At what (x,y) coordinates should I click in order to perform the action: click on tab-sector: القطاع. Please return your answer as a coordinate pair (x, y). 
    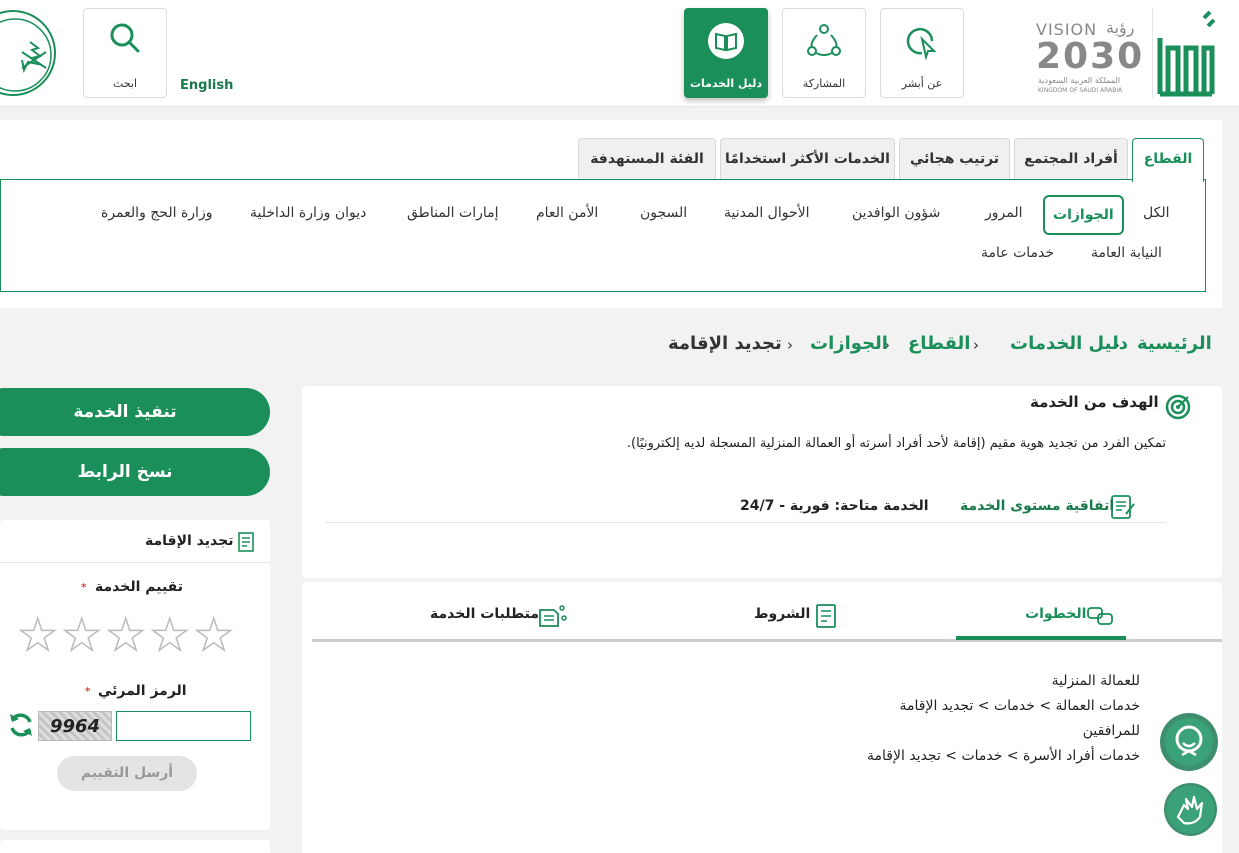
    Looking at the image, I should click on (1168, 160).